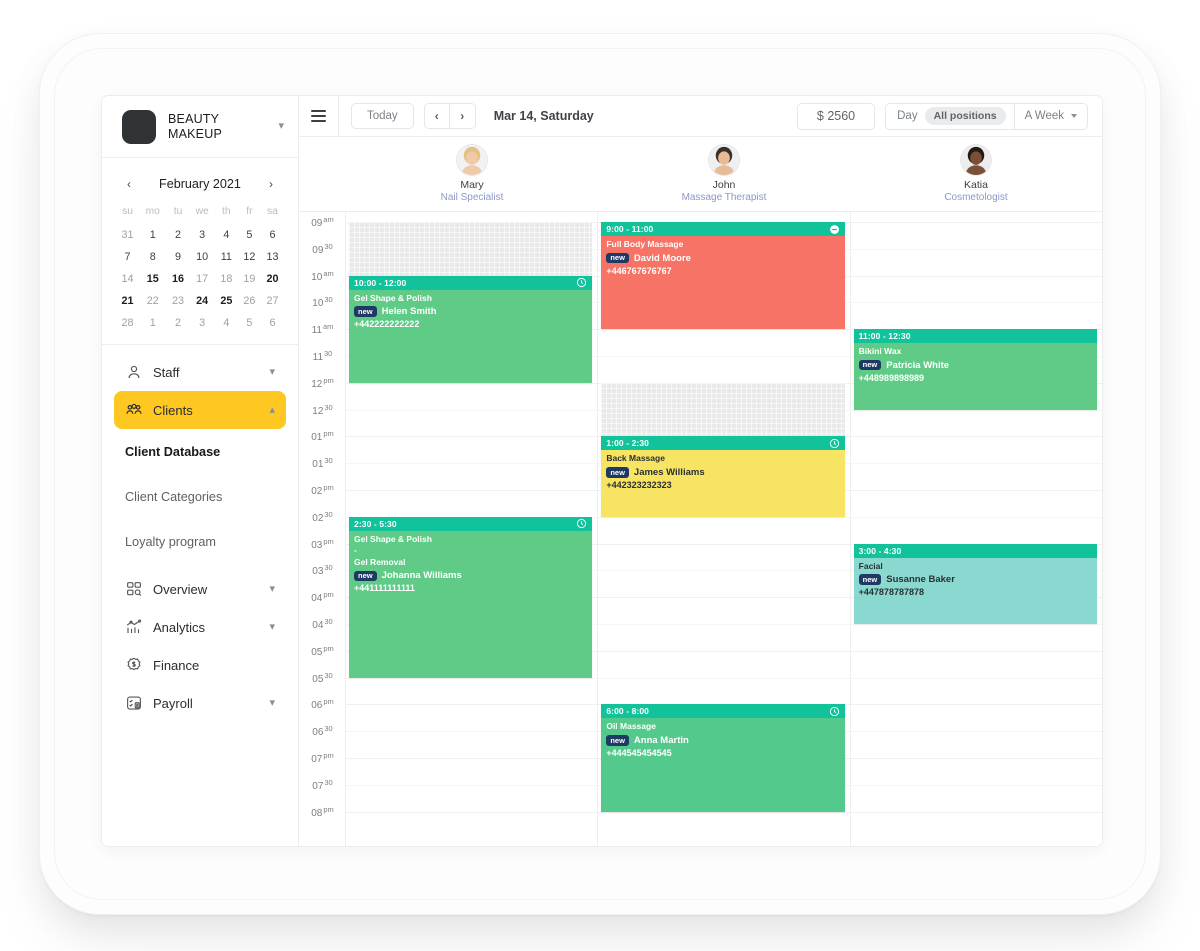  I want to click on calendar-day-cell: 12, so click(249, 257).